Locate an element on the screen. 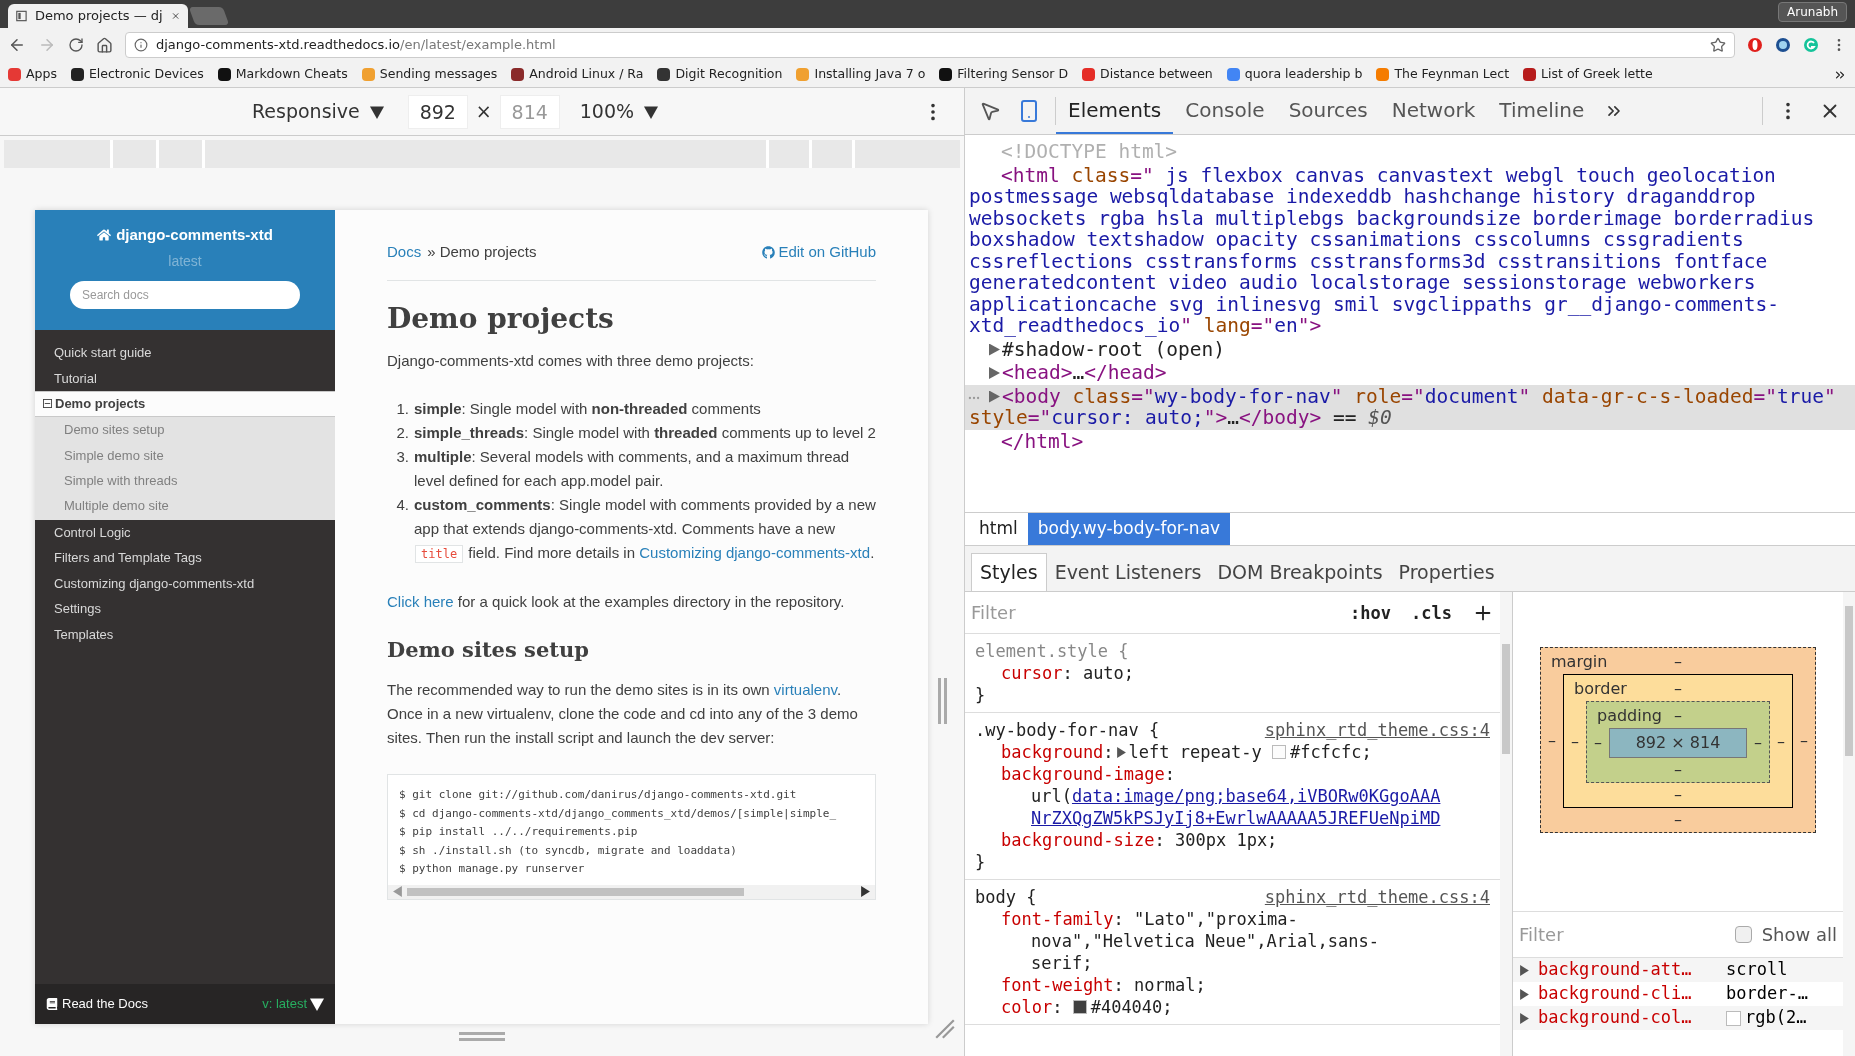  styles-filter-field: Filter is located at coordinates (1151, 612).